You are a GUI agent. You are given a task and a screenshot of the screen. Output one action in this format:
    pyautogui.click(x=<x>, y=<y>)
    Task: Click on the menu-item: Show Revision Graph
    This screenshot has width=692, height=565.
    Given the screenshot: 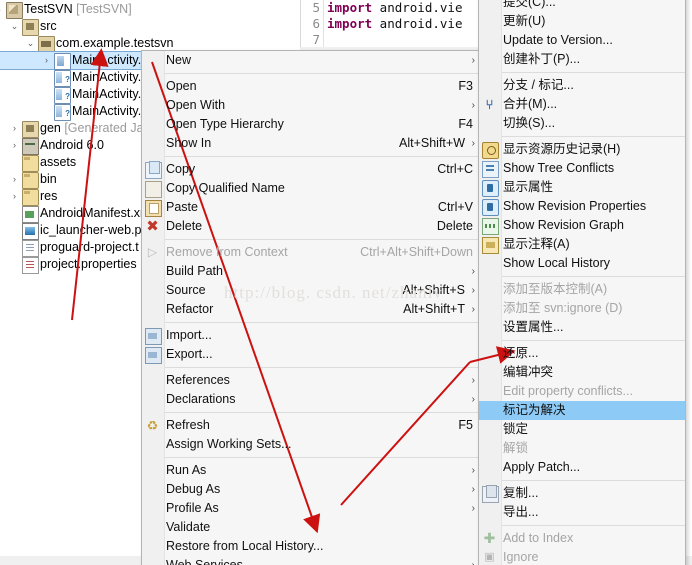 What is the action you would take?
    pyautogui.click(x=582, y=225)
    